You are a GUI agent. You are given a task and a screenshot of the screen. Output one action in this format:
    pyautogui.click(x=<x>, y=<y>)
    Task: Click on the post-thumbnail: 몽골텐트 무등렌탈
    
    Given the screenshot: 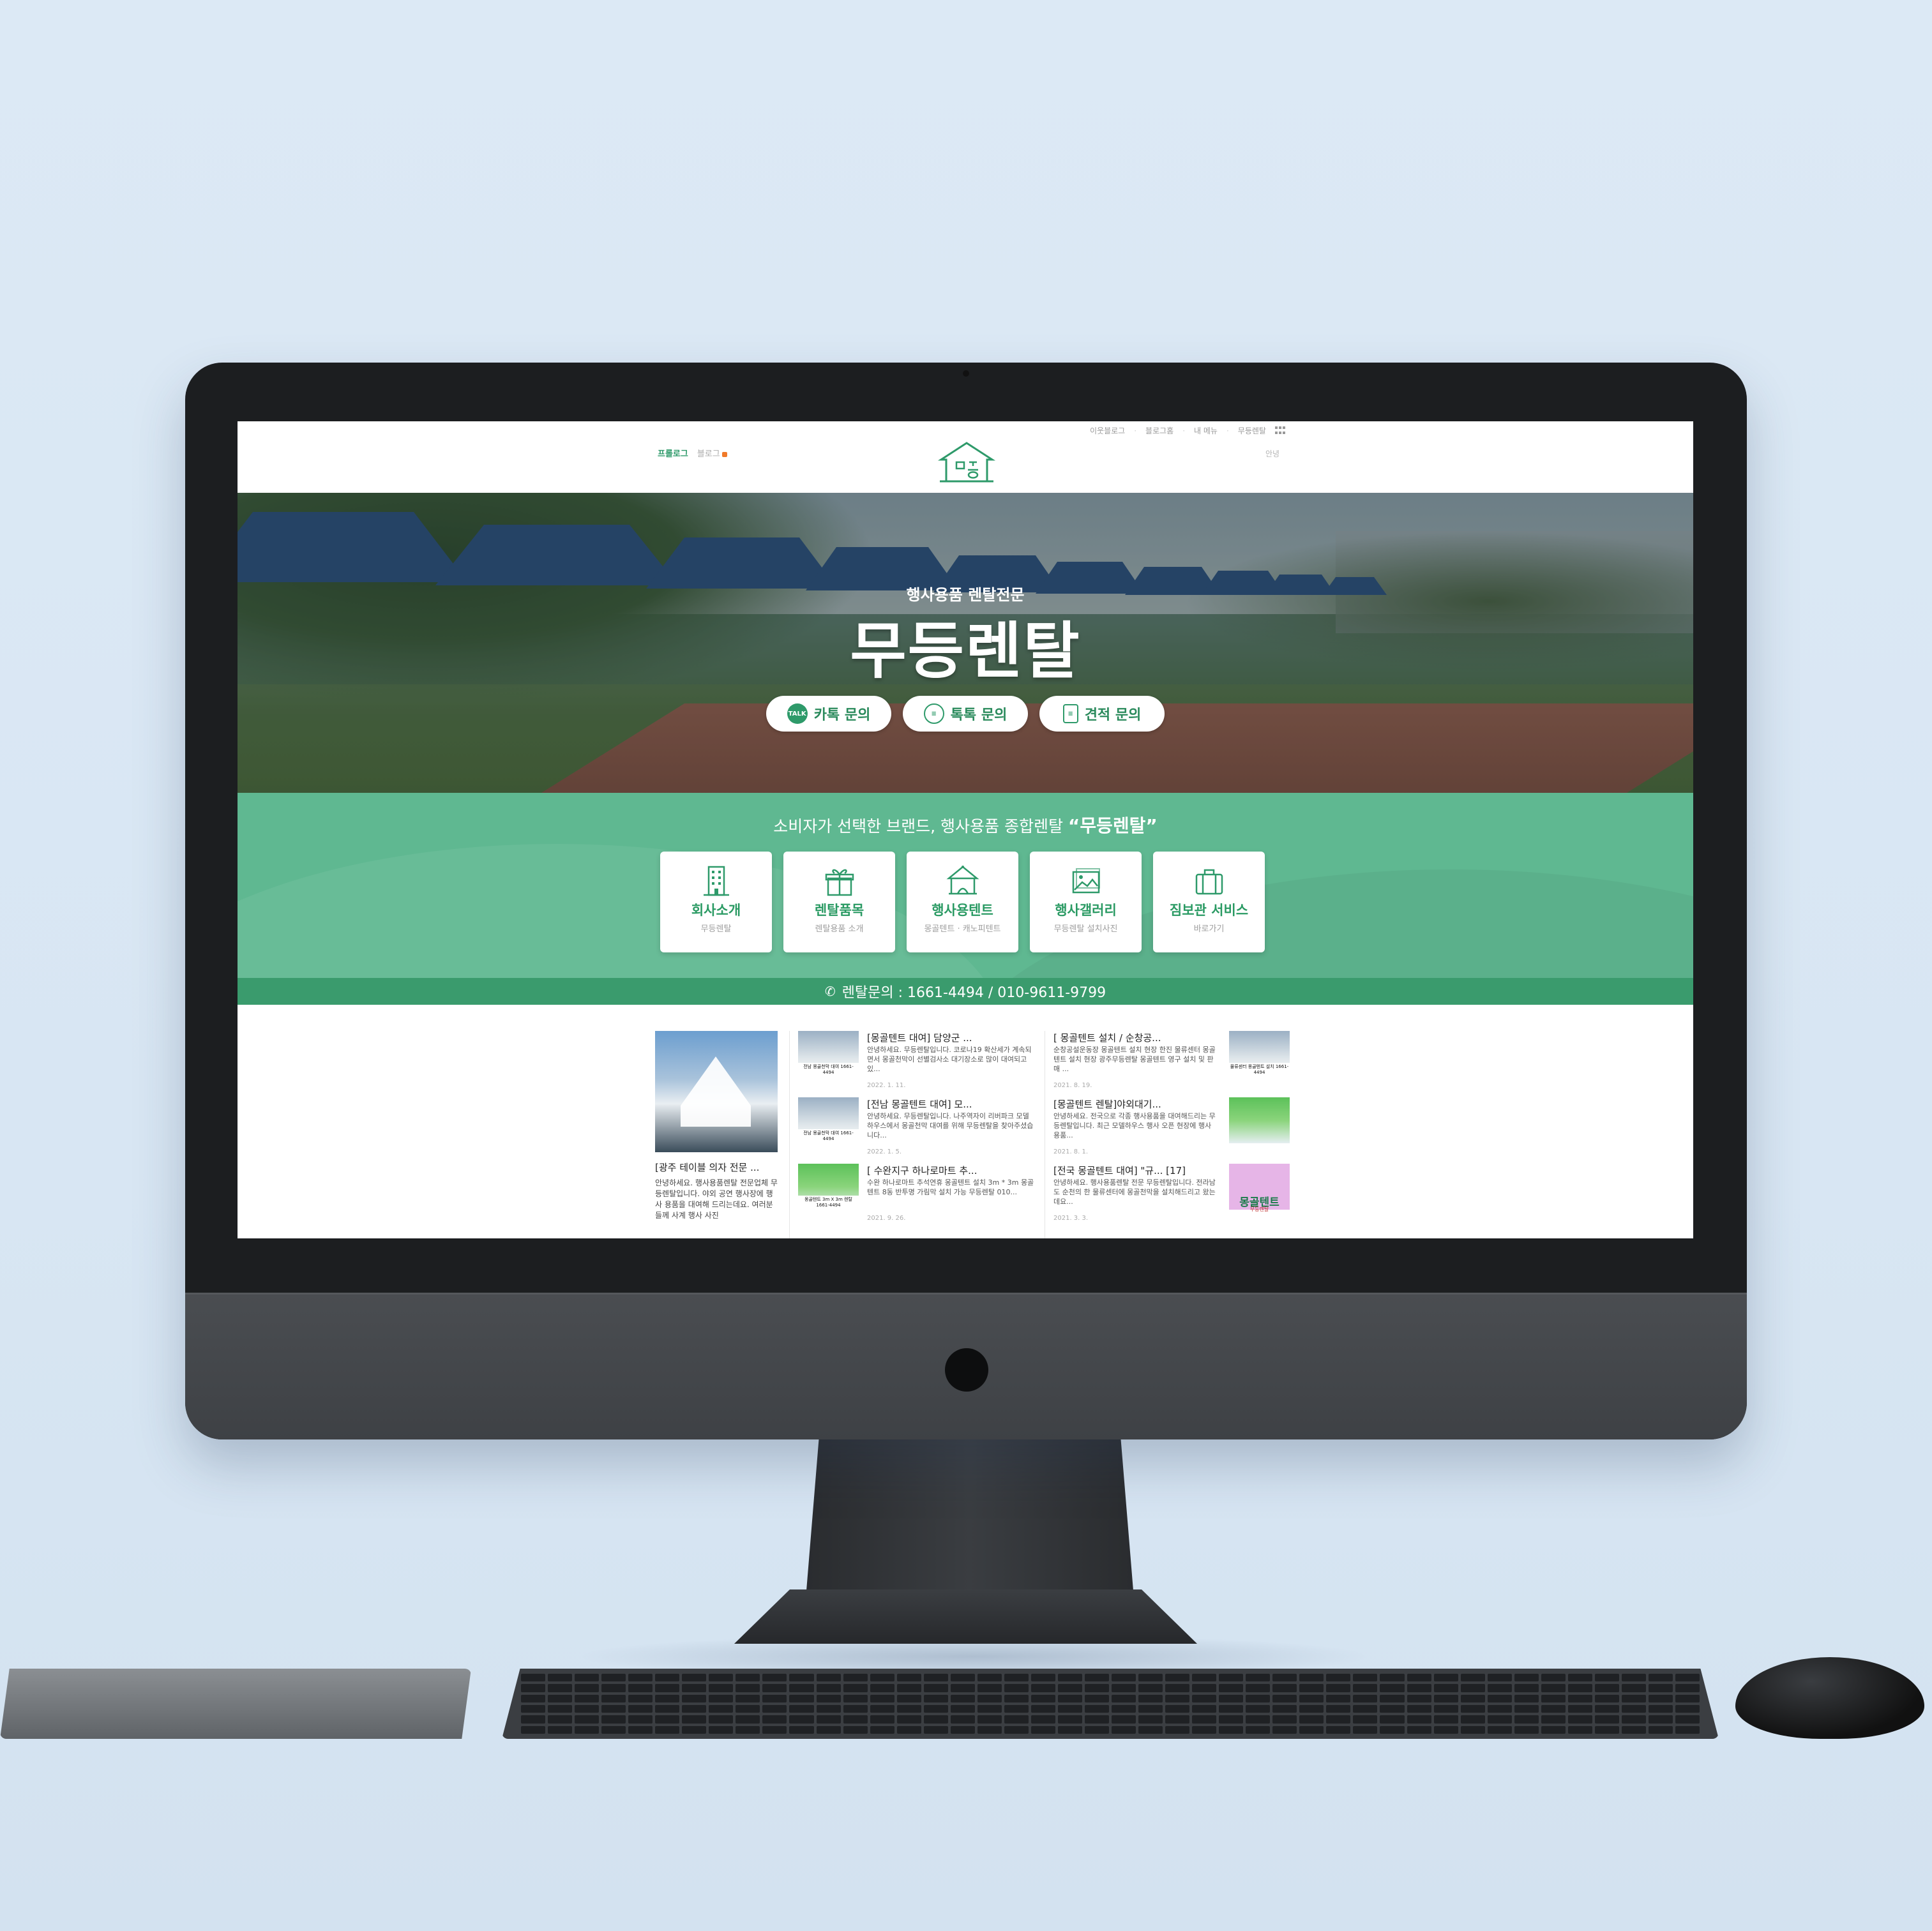 What is the action you would take?
    pyautogui.click(x=1259, y=1188)
    